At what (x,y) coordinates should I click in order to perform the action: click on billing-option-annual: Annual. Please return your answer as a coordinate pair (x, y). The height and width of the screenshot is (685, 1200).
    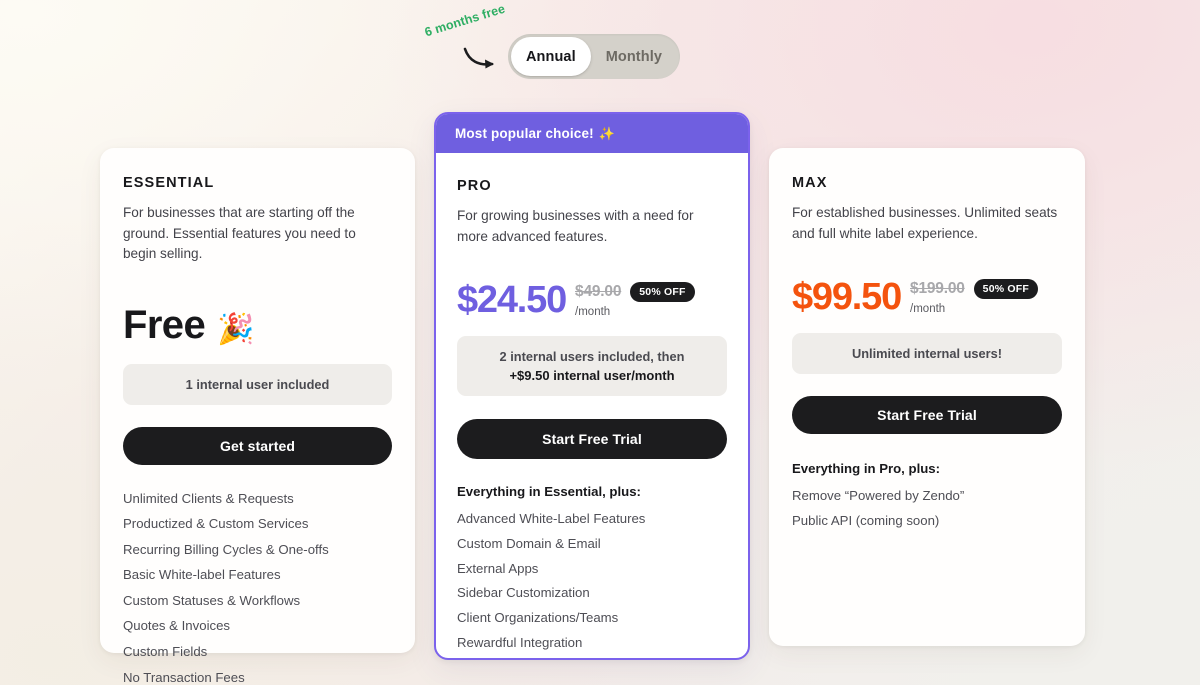
    Looking at the image, I should click on (551, 56).